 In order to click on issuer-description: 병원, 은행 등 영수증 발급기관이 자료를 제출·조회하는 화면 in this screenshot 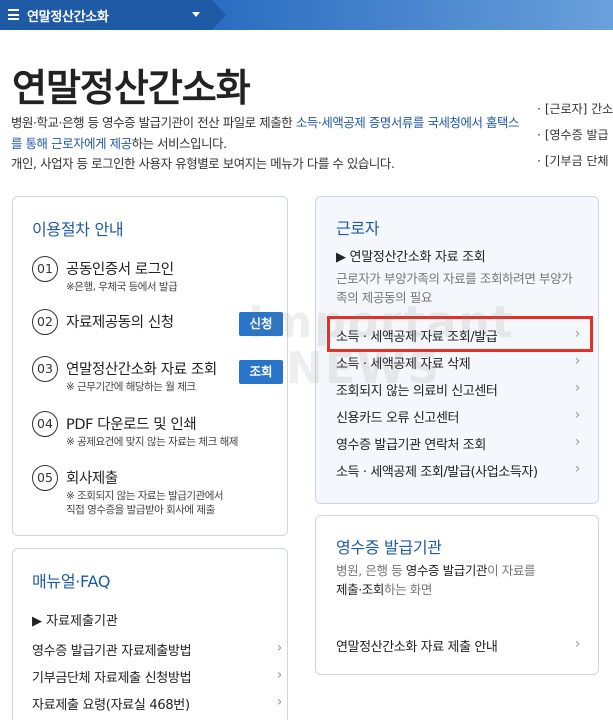, I will do `click(456, 580)`.